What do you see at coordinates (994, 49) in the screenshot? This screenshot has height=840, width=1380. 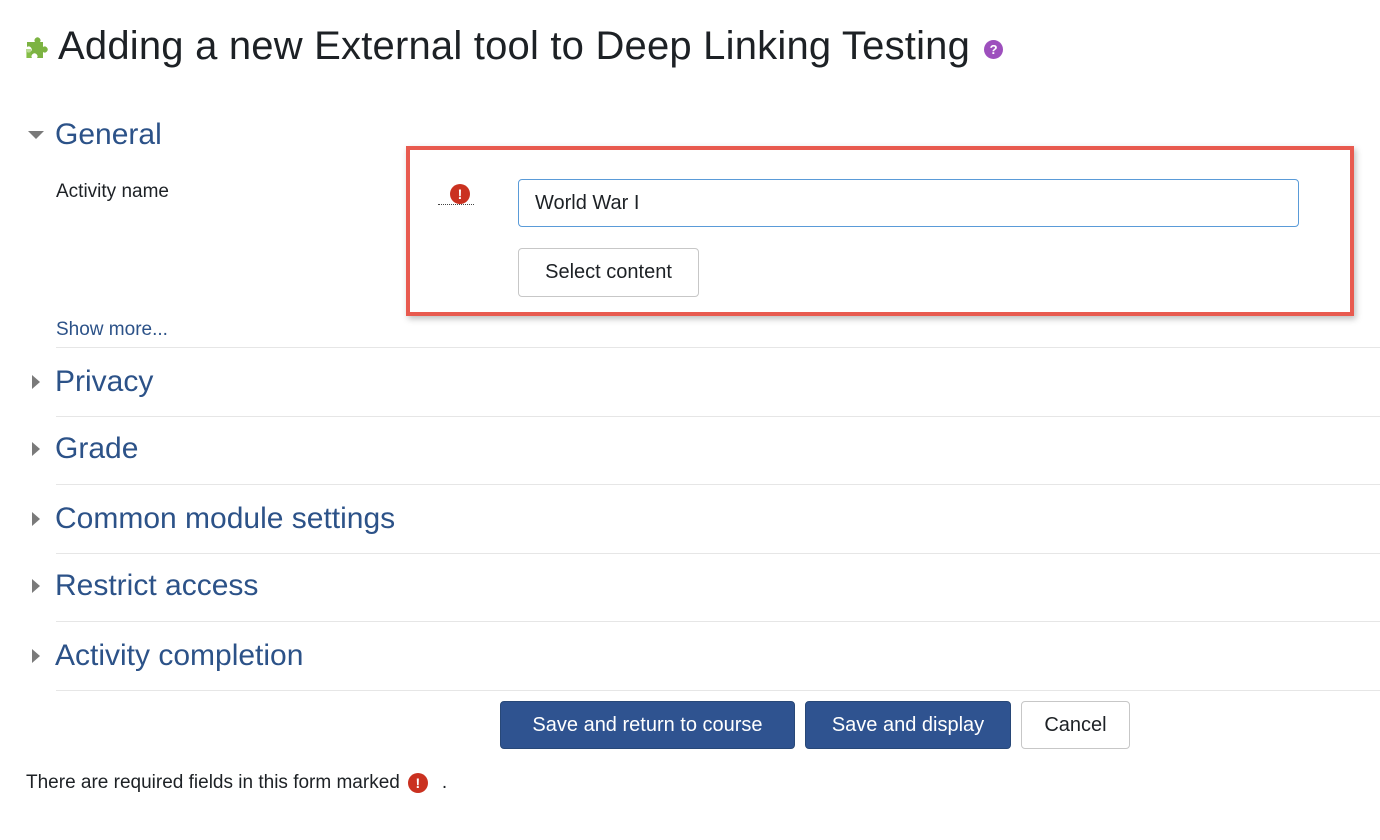 I see `question-circle-icon: ?` at bounding box center [994, 49].